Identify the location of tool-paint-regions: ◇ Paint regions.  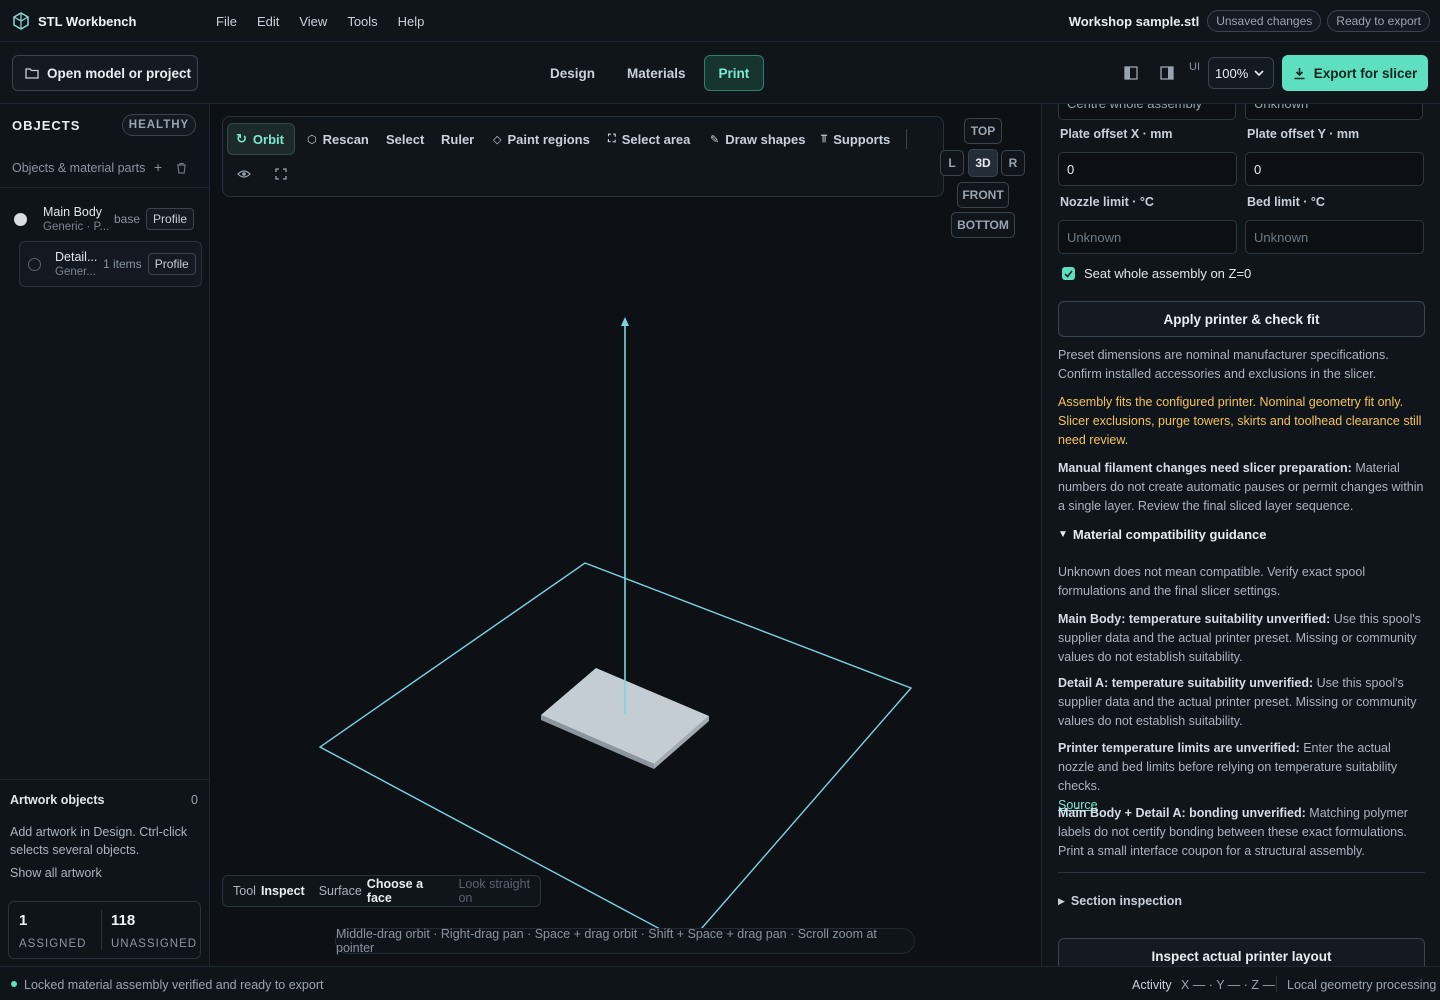
(541, 139).